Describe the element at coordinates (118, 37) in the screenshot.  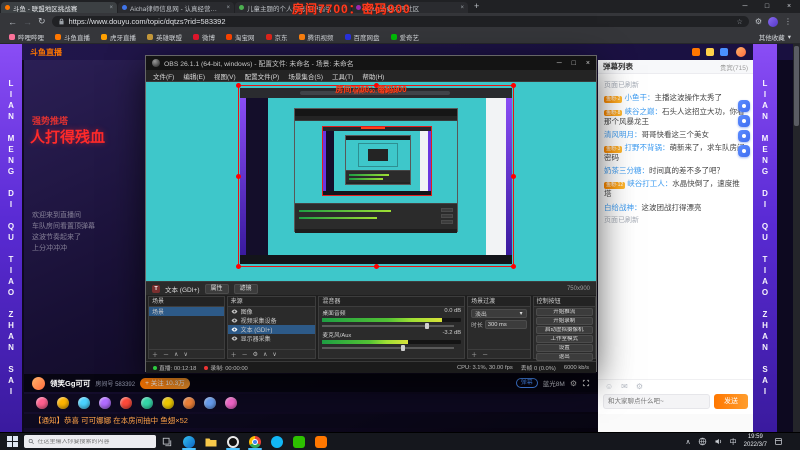
I see `bookmark-item: 虎牙直播` at that location.